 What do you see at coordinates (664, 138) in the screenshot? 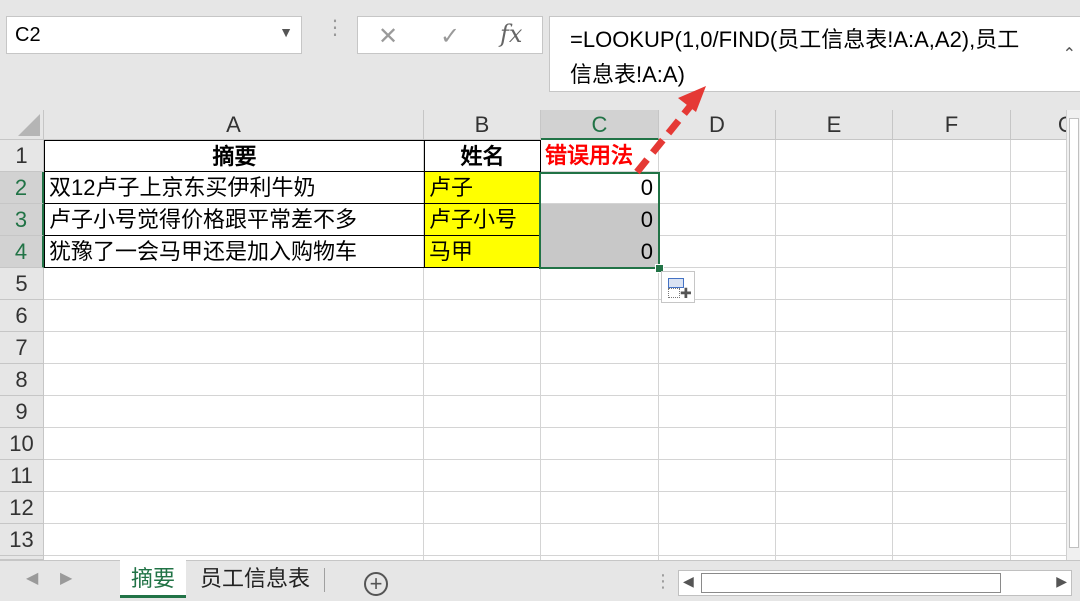
I see `annotation-arrow-line` at bounding box center [664, 138].